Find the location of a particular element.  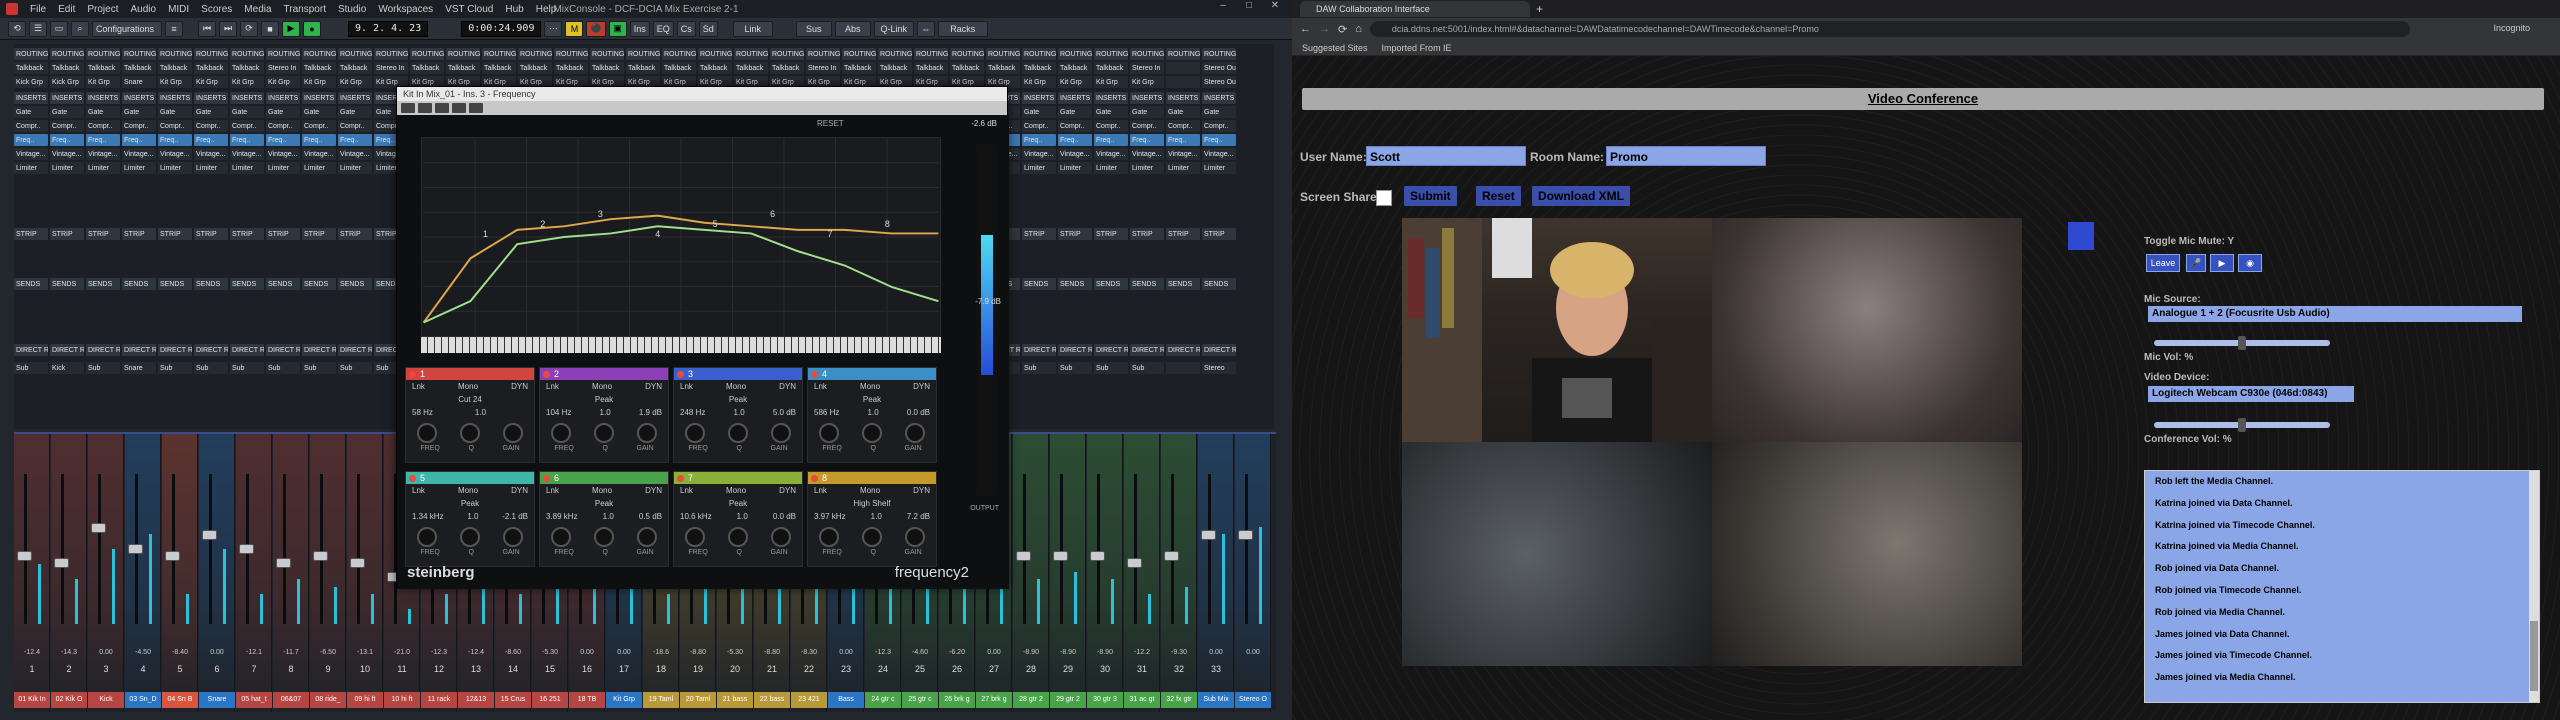

channel-name: 21 bass is located at coordinates (735, 700).